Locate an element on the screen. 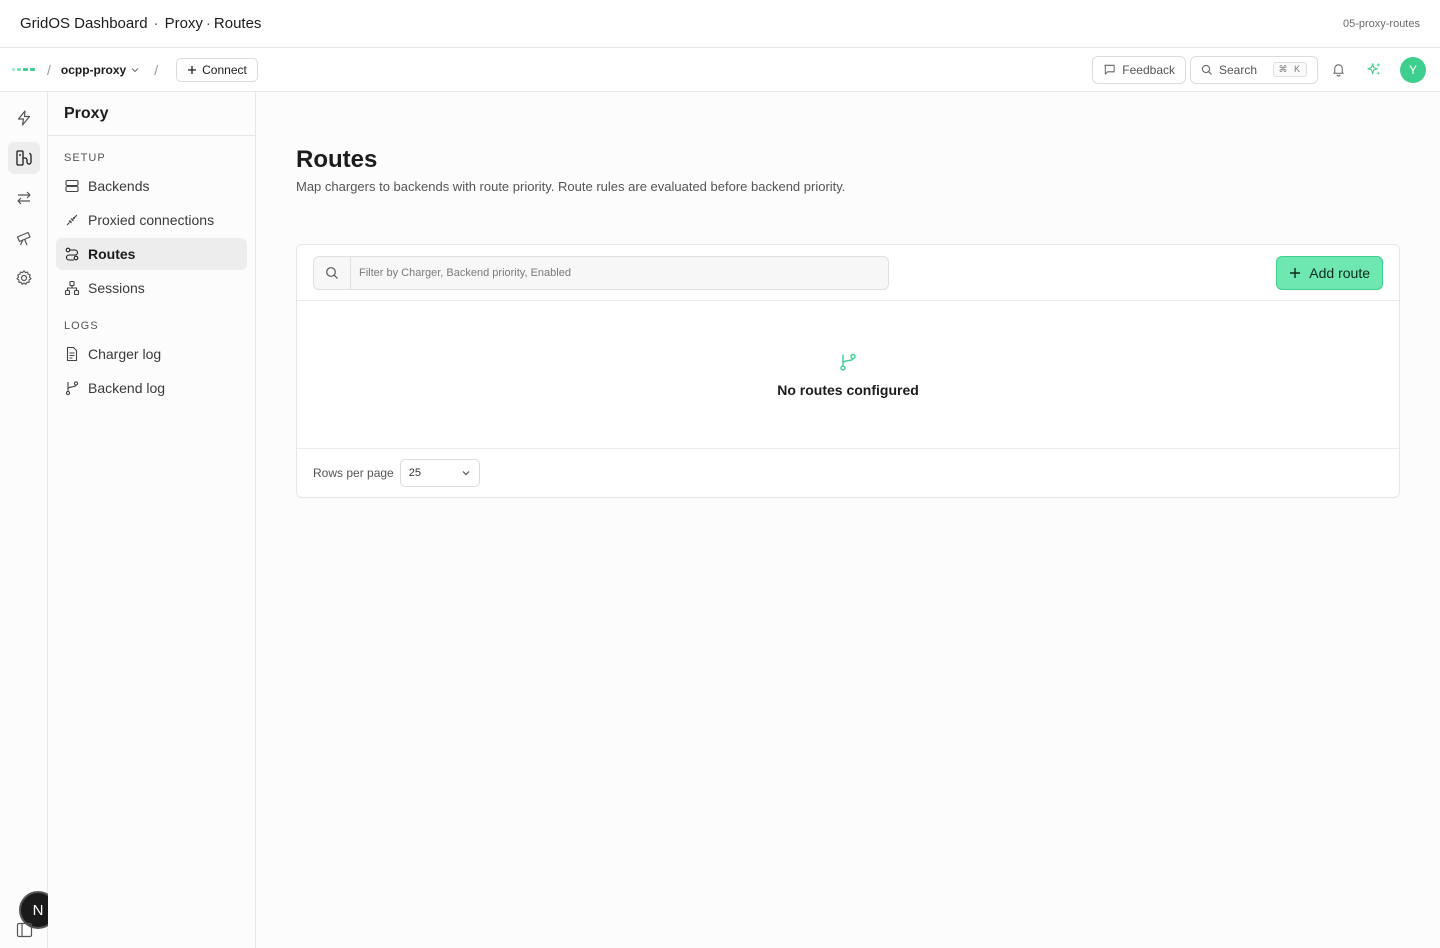 This screenshot has height=948, width=1440. message-square-icon is located at coordinates (1109, 69).